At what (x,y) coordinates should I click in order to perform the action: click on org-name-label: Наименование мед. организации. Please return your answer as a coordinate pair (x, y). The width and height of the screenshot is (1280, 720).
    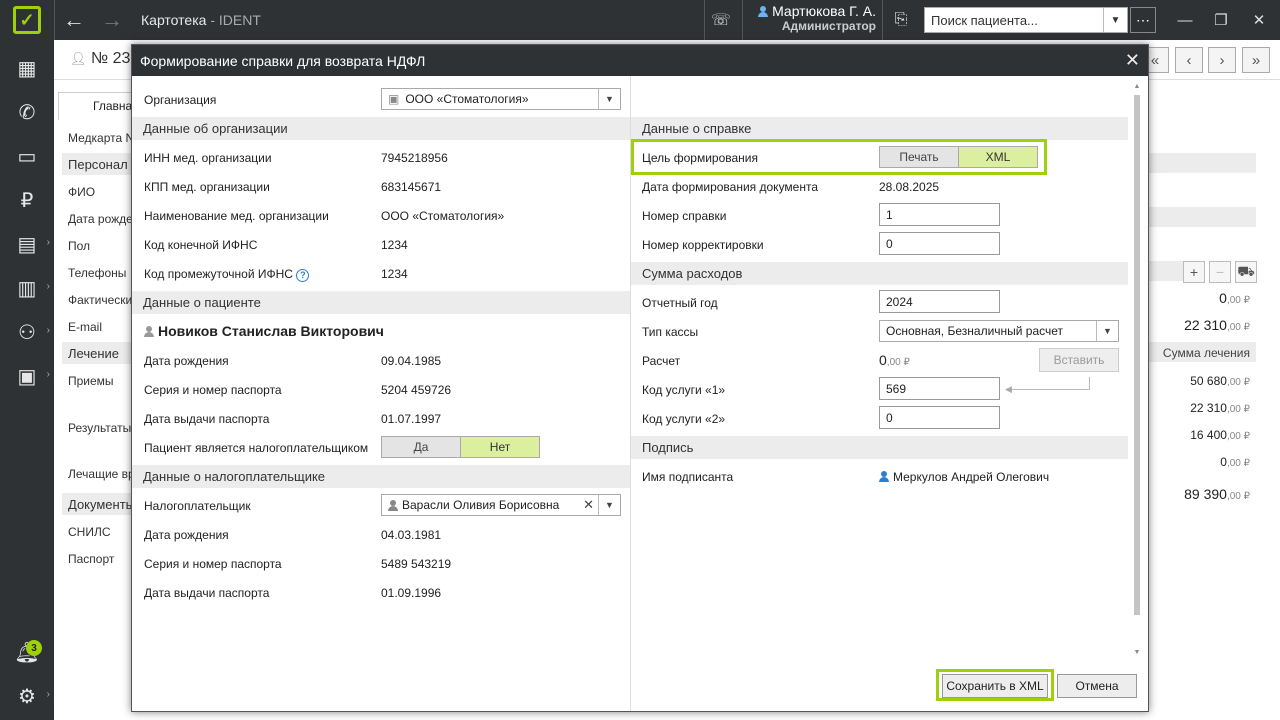
    Looking at the image, I should click on (236, 216).